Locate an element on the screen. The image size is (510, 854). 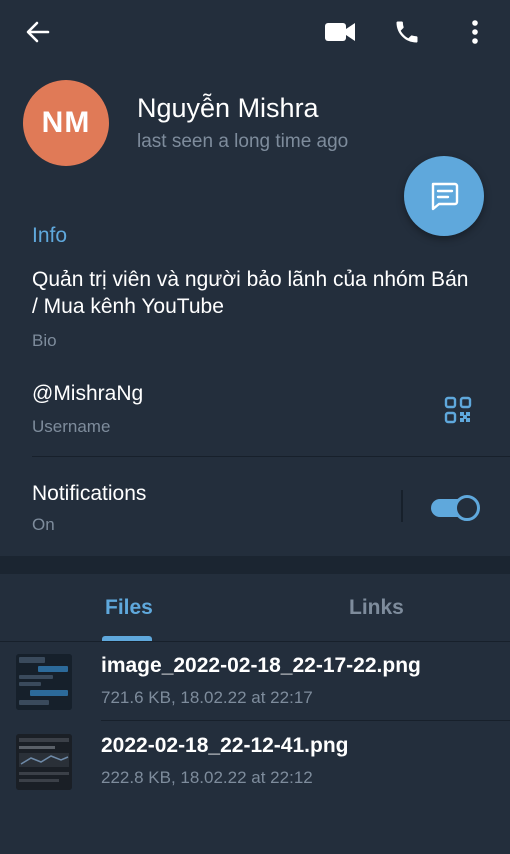
profile-name: Nguyễn Mishra is located at coordinates (228, 108).